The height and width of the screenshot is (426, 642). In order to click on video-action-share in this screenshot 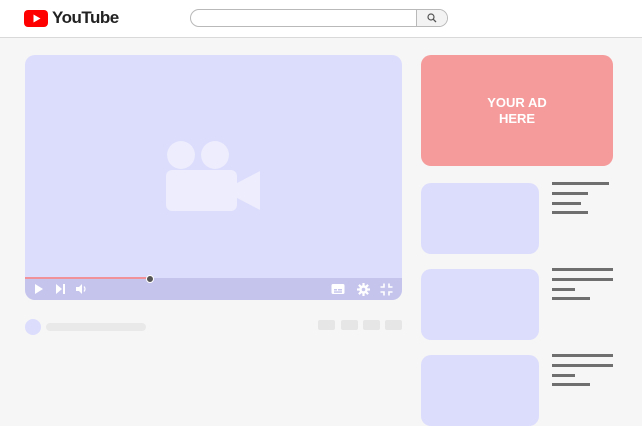, I will do `click(371, 325)`.